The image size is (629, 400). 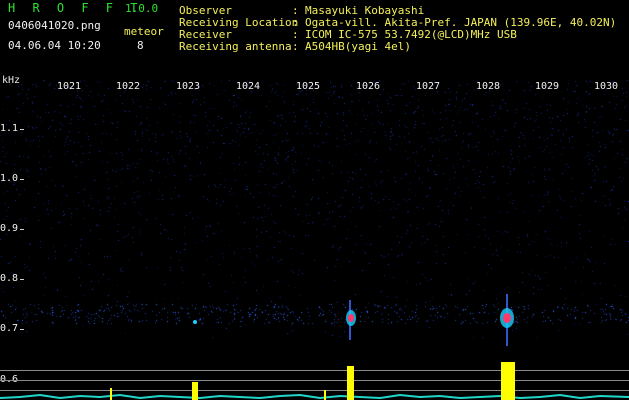 What do you see at coordinates (54, 25) in the screenshot?
I see `file-name: 0406041020.png` at bounding box center [54, 25].